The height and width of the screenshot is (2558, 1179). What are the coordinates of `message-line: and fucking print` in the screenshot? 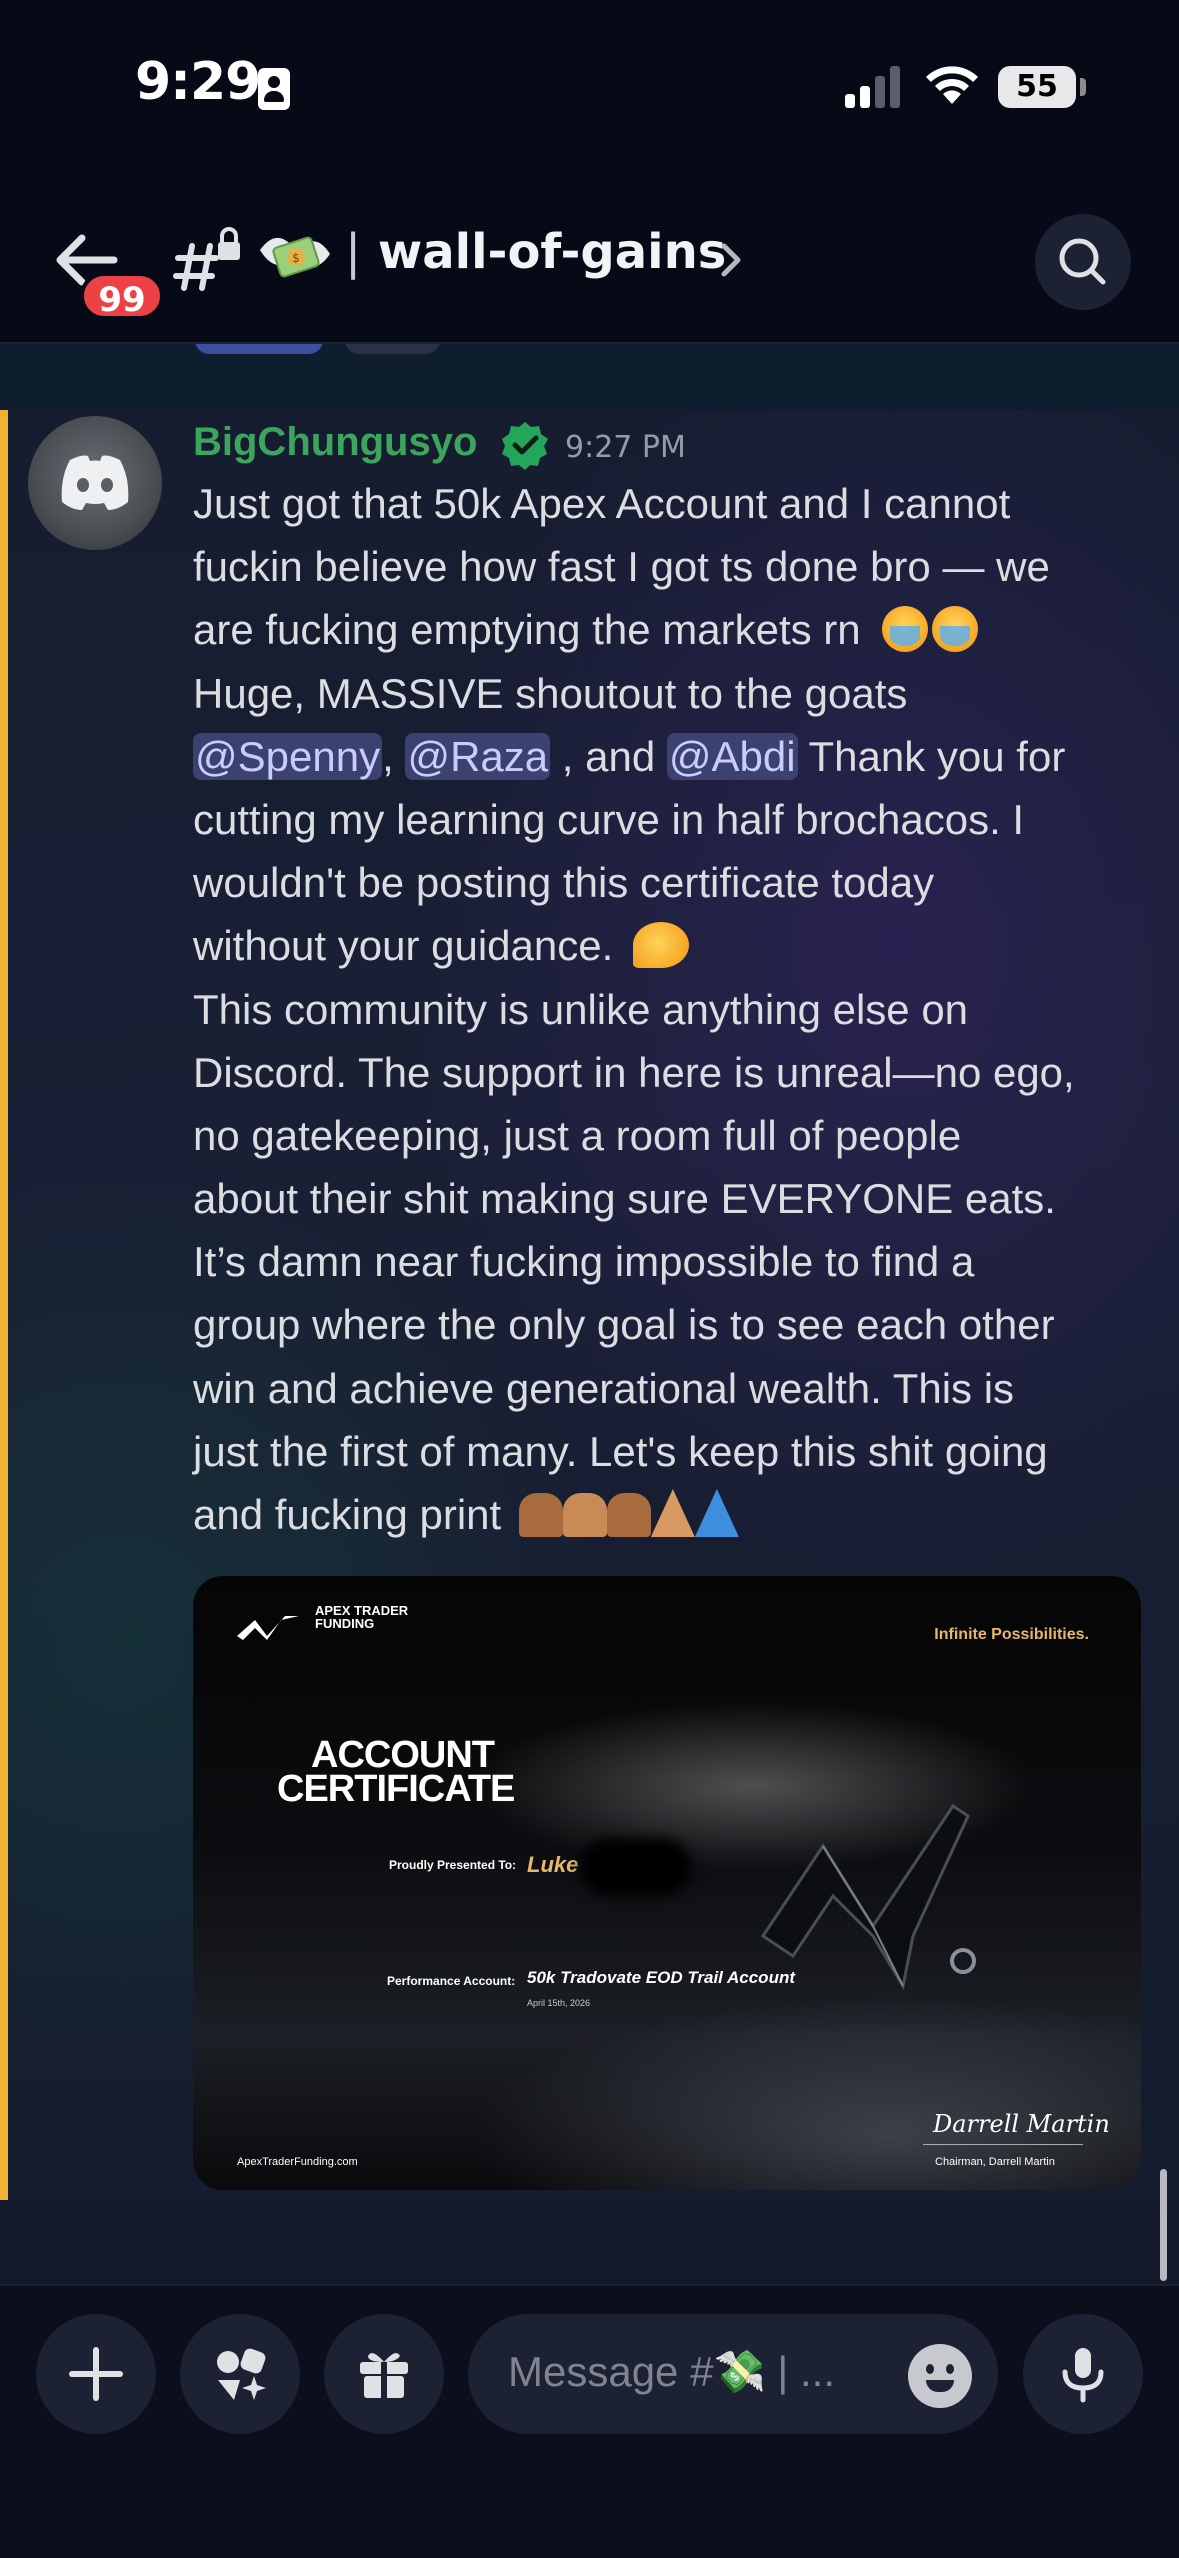 It's located at (678, 1514).